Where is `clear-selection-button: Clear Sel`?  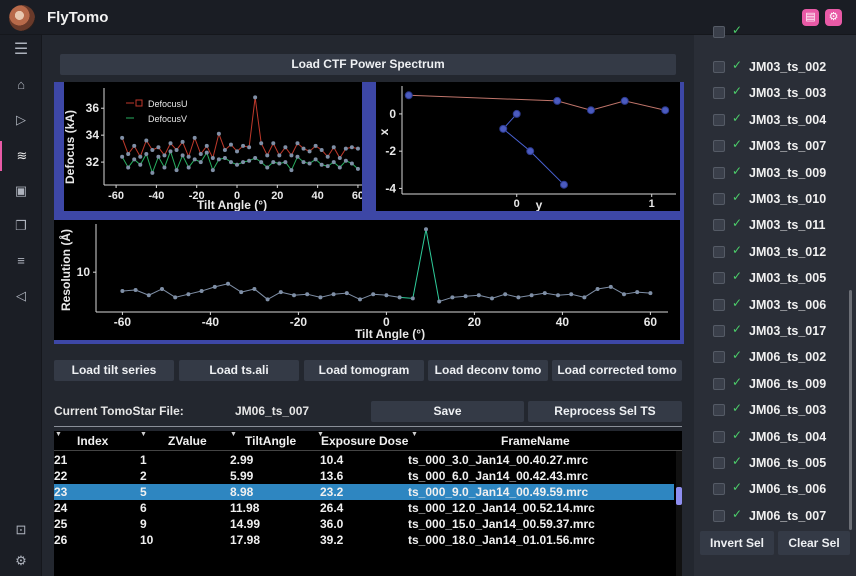
clear-selection-button: Clear Sel is located at coordinates (814, 543).